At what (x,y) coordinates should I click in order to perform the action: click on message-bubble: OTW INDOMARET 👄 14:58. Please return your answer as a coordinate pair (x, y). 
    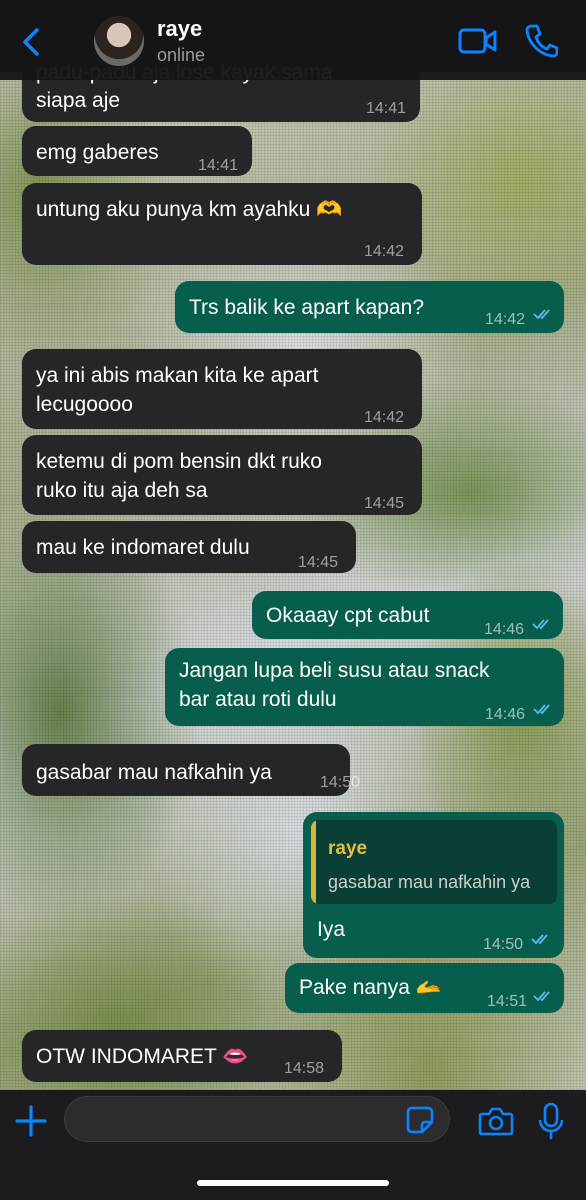
    Looking at the image, I should click on (182, 1056).